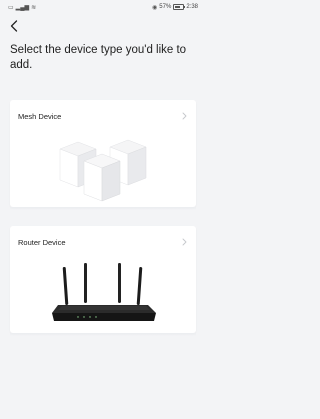  What do you see at coordinates (103, 170) in the screenshot?
I see `mesh-units-image` at bounding box center [103, 170].